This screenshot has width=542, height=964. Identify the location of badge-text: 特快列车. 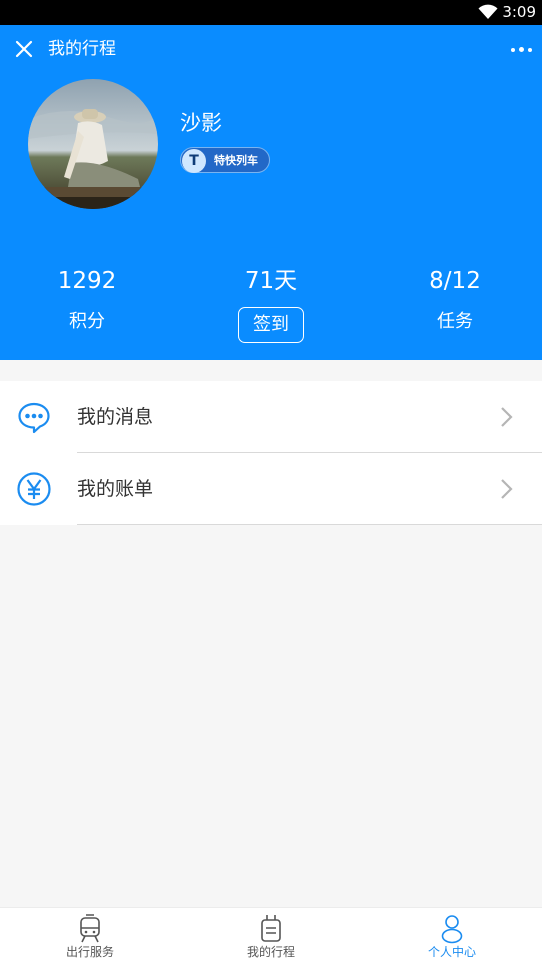
(236, 160).